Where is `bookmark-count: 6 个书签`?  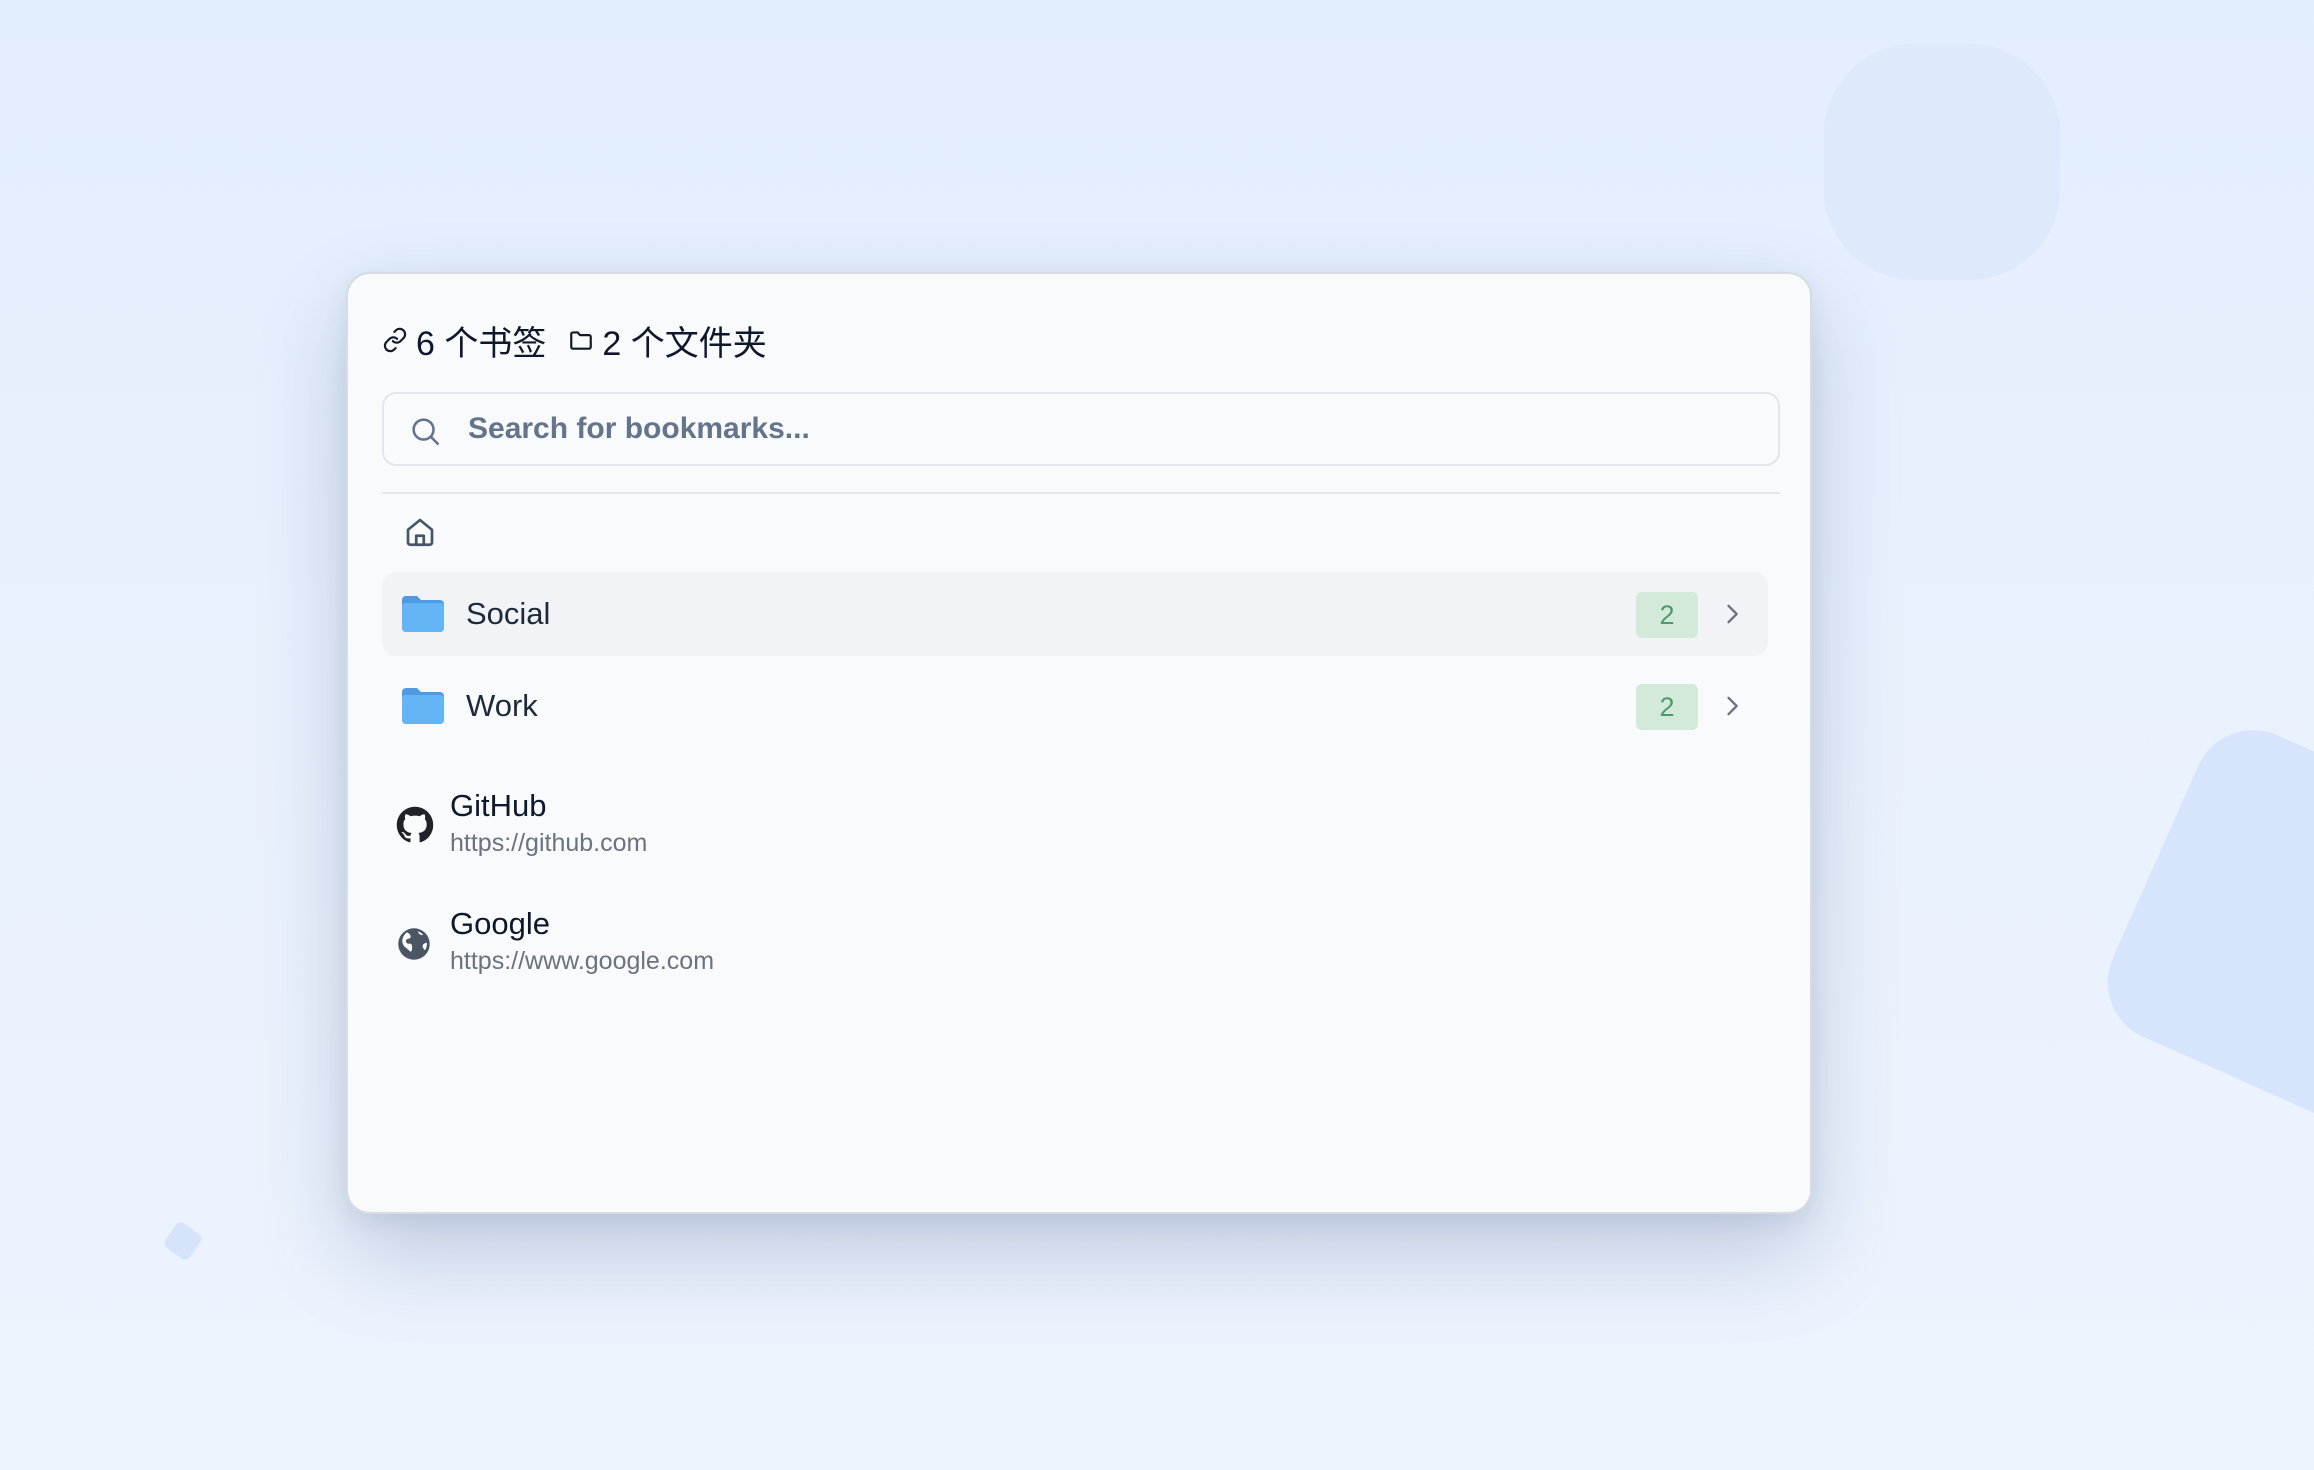
bookmark-count: 6 个书签 is located at coordinates (481, 343).